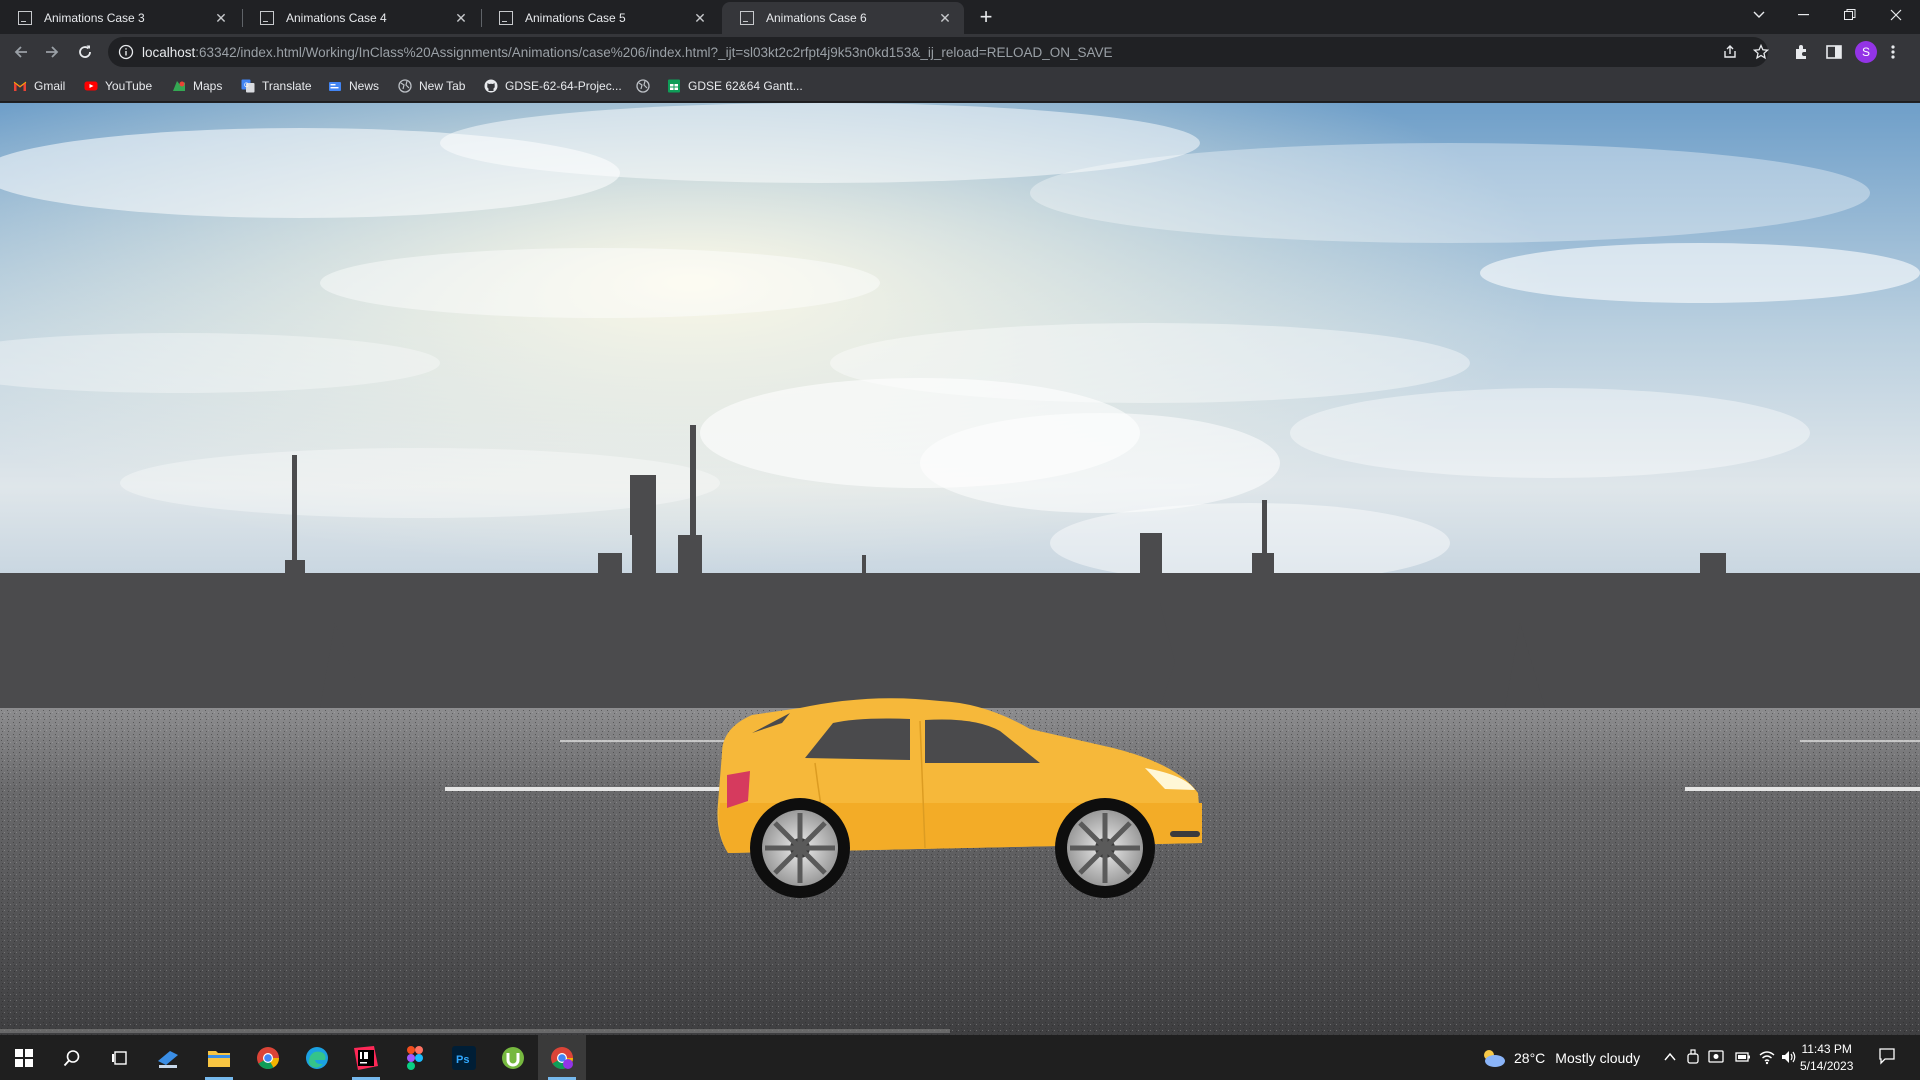 This screenshot has width=1920, height=1080. I want to click on front-wheel, so click(1105, 848).